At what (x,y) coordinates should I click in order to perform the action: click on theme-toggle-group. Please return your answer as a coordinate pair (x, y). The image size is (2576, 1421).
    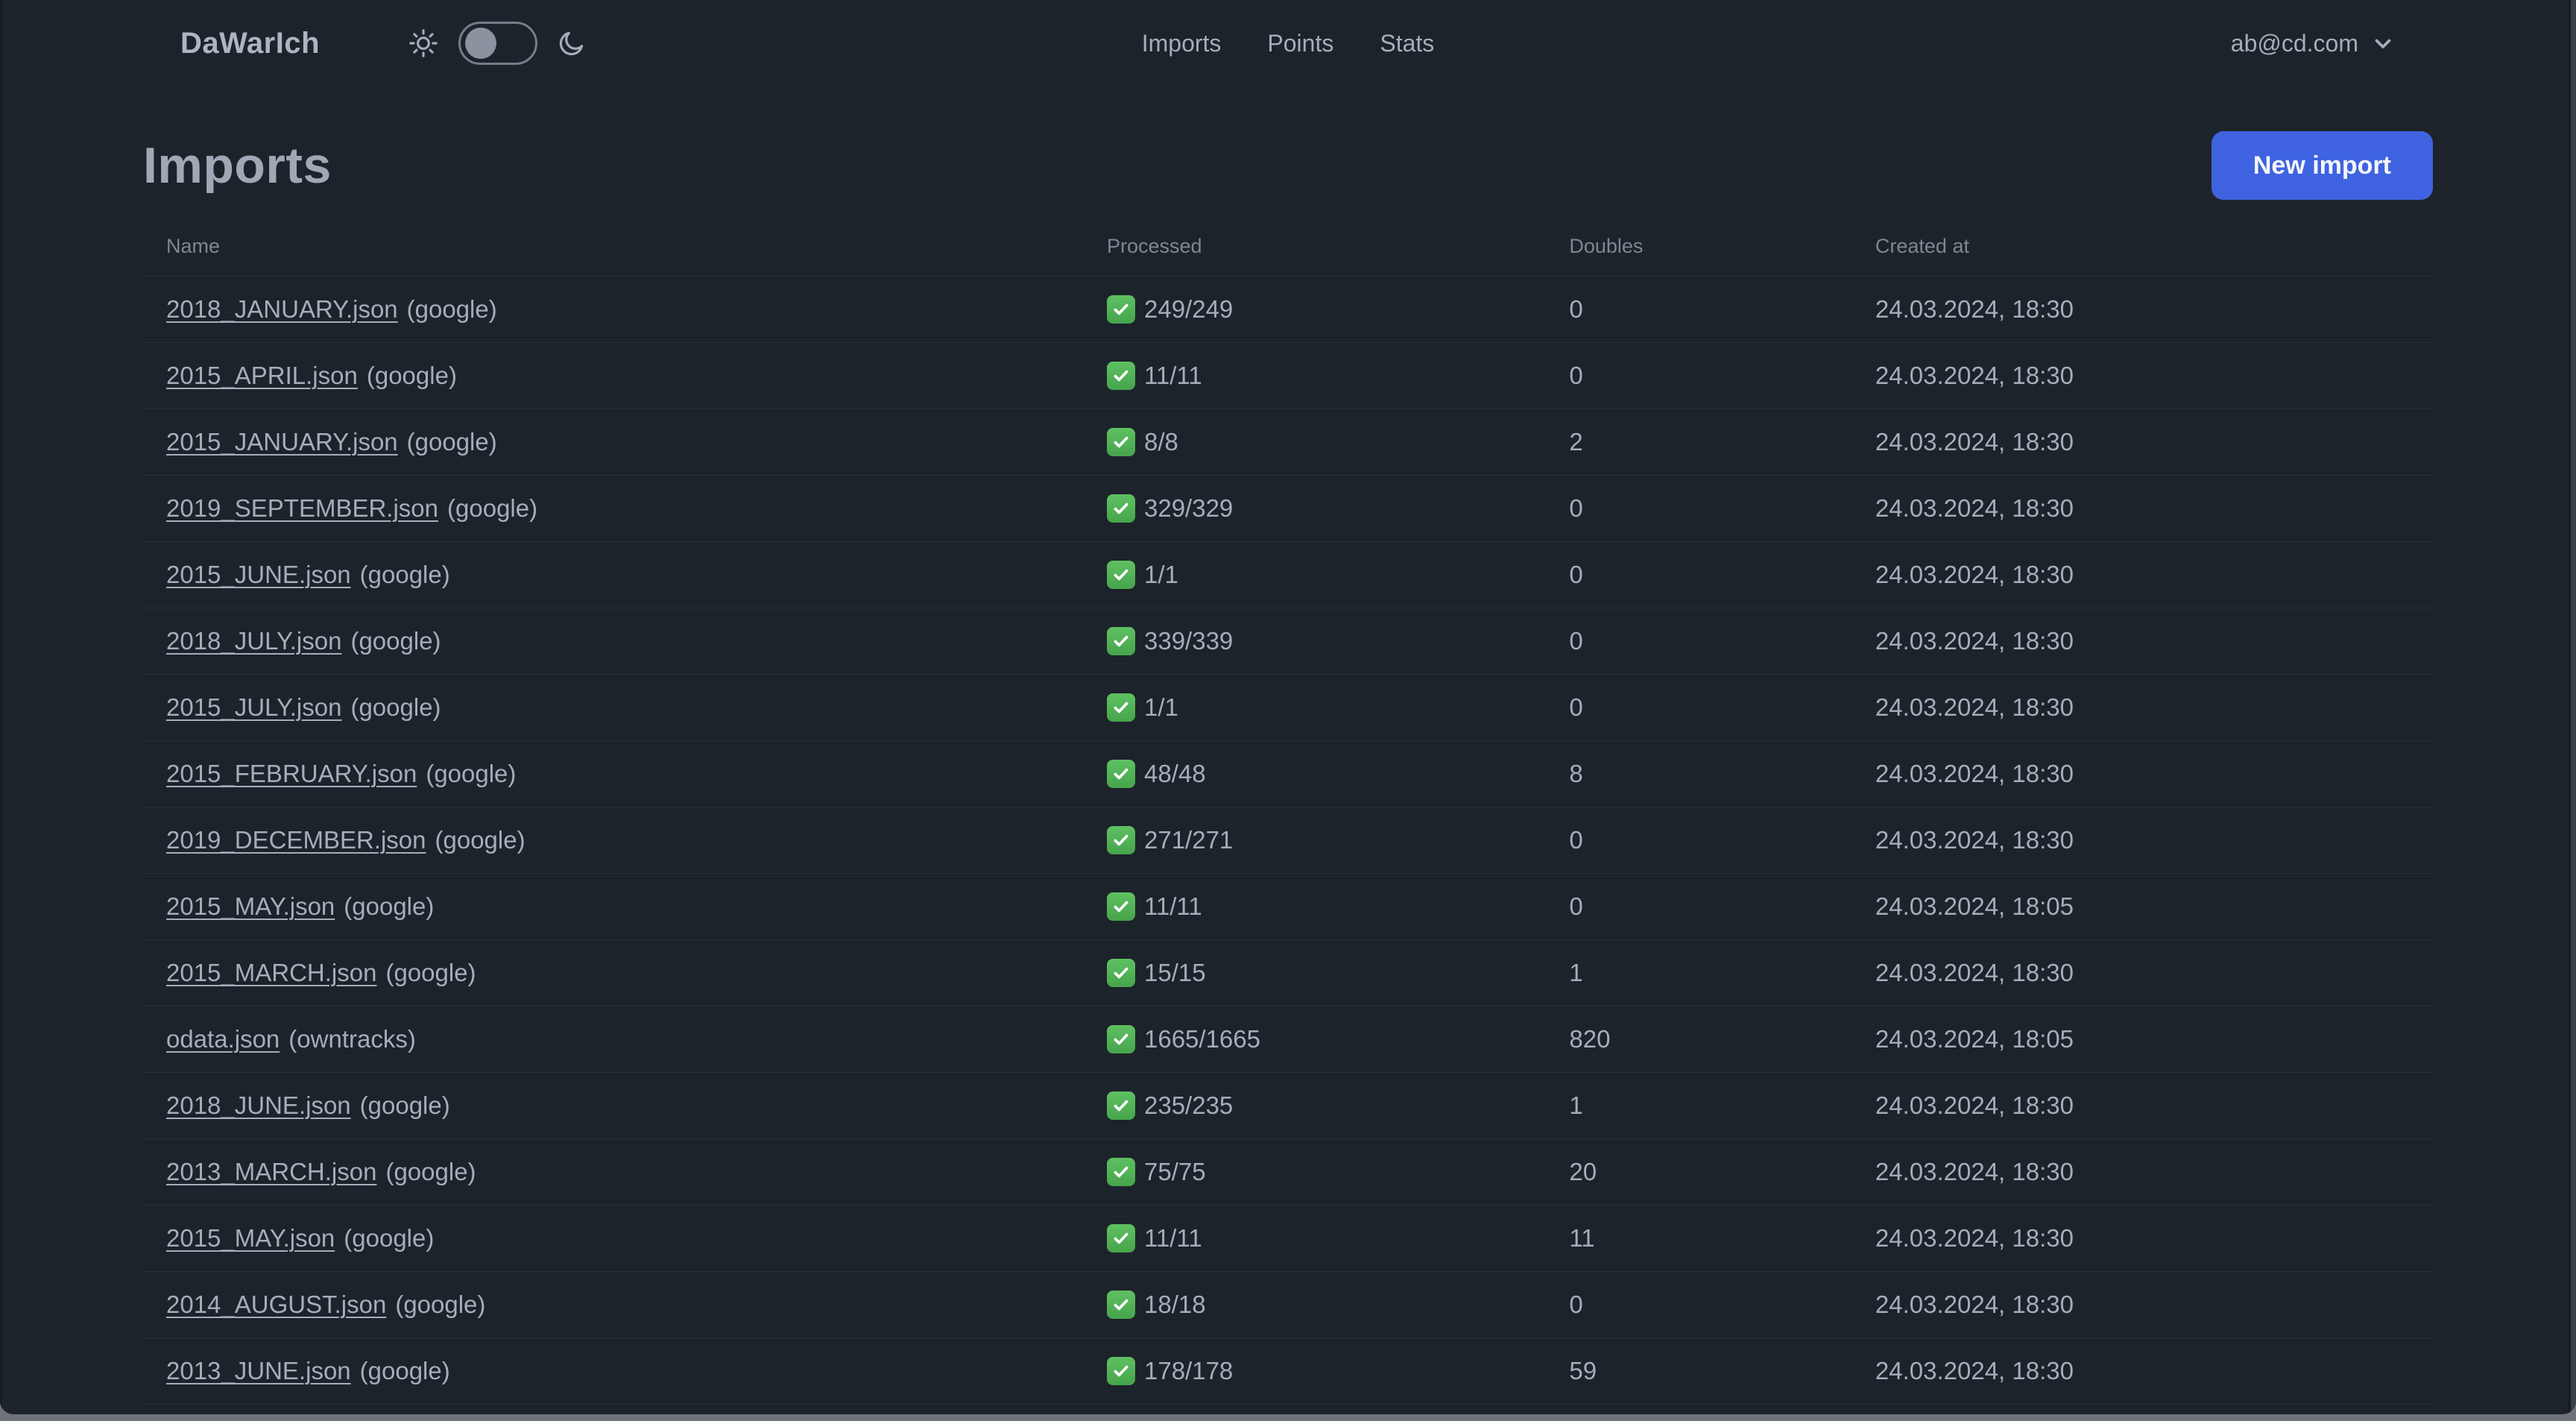
    Looking at the image, I should click on (498, 43).